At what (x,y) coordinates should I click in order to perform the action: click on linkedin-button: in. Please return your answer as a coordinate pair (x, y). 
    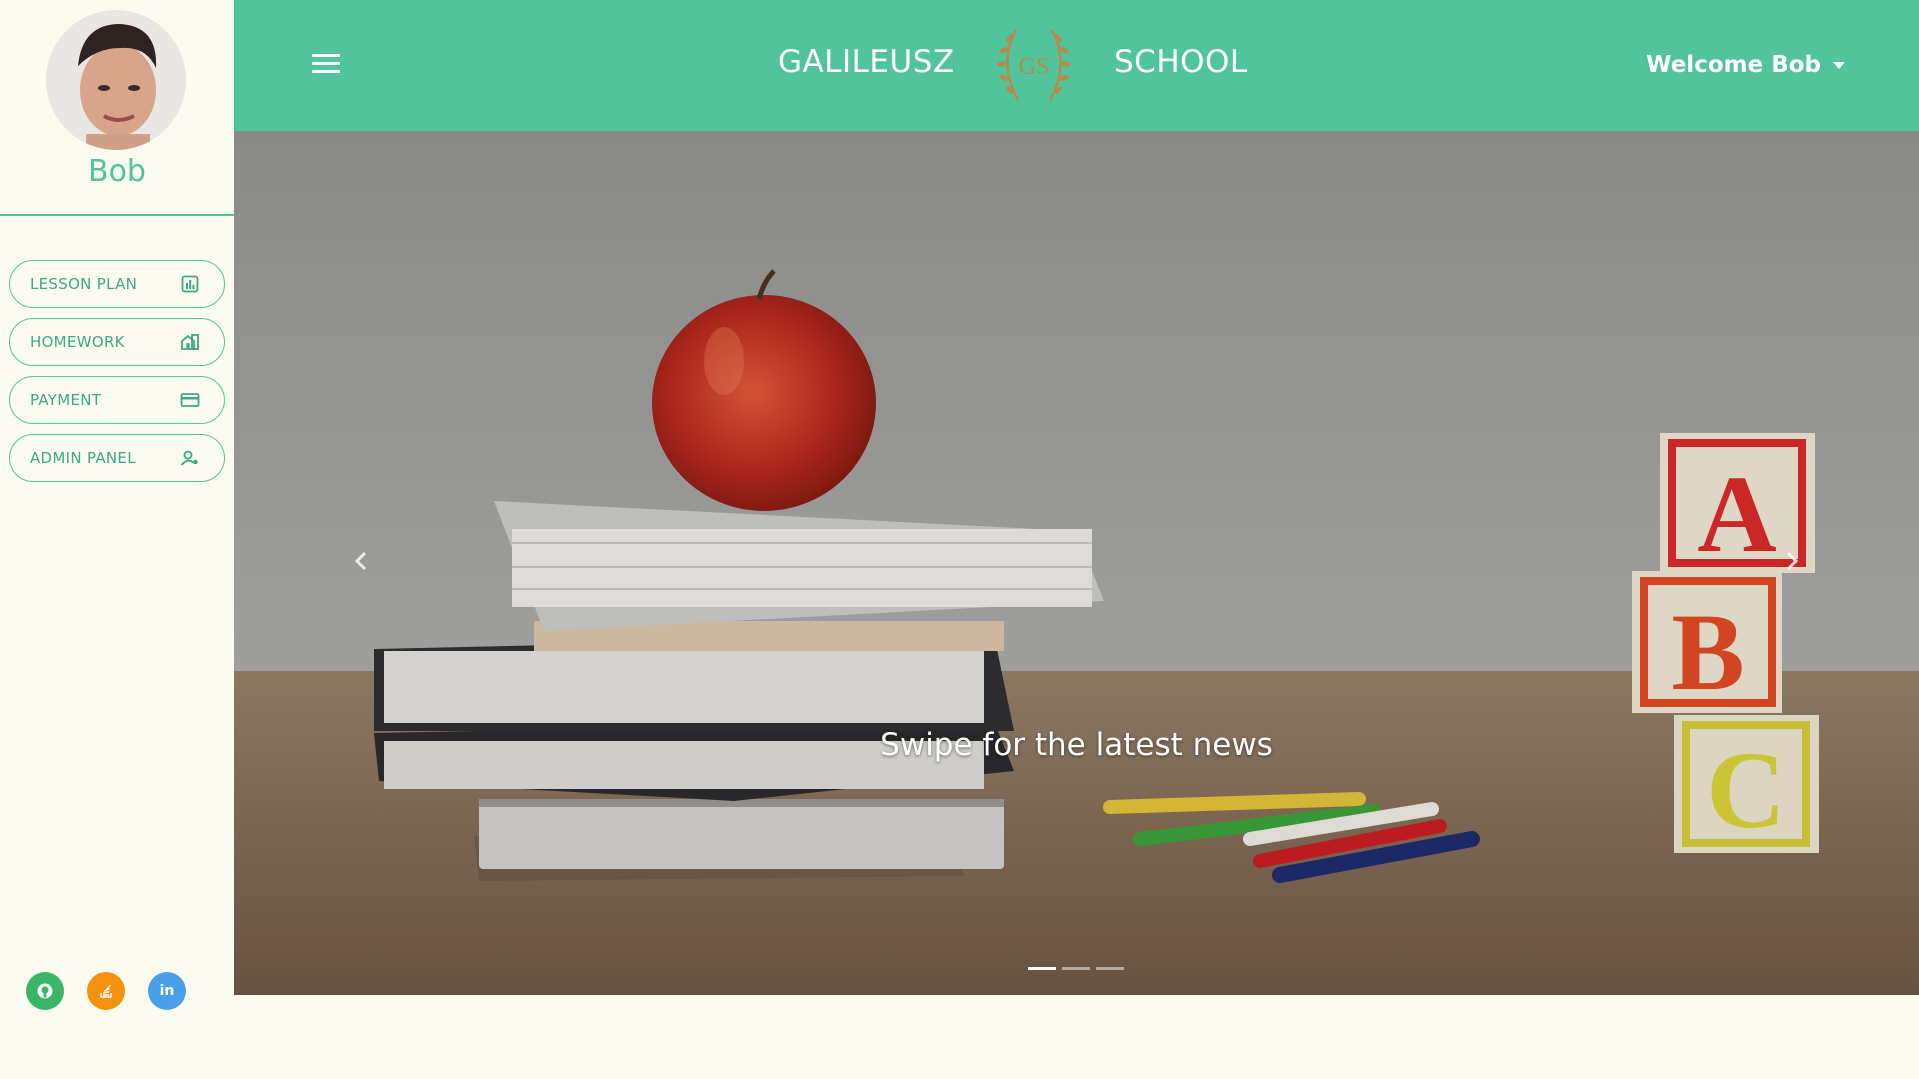
    Looking at the image, I should click on (167, 991).